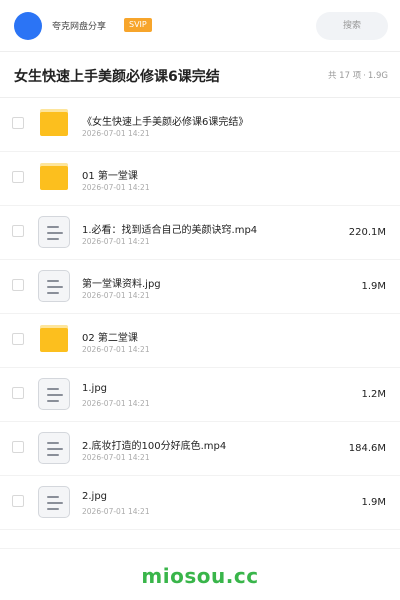 The width and height of the screenshot is (400, 600). What do you see at coordinates (367, 448) in the screenshot?
I see `item-size: 184.6M` at bounding box center [367, 448].